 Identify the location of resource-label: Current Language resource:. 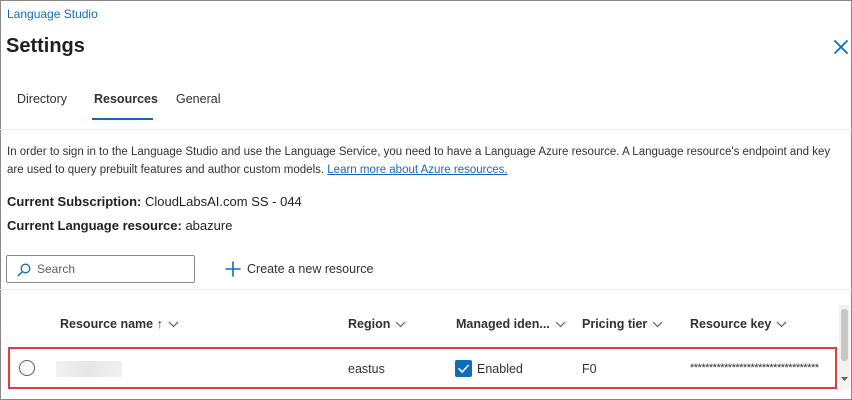
(94, 225).